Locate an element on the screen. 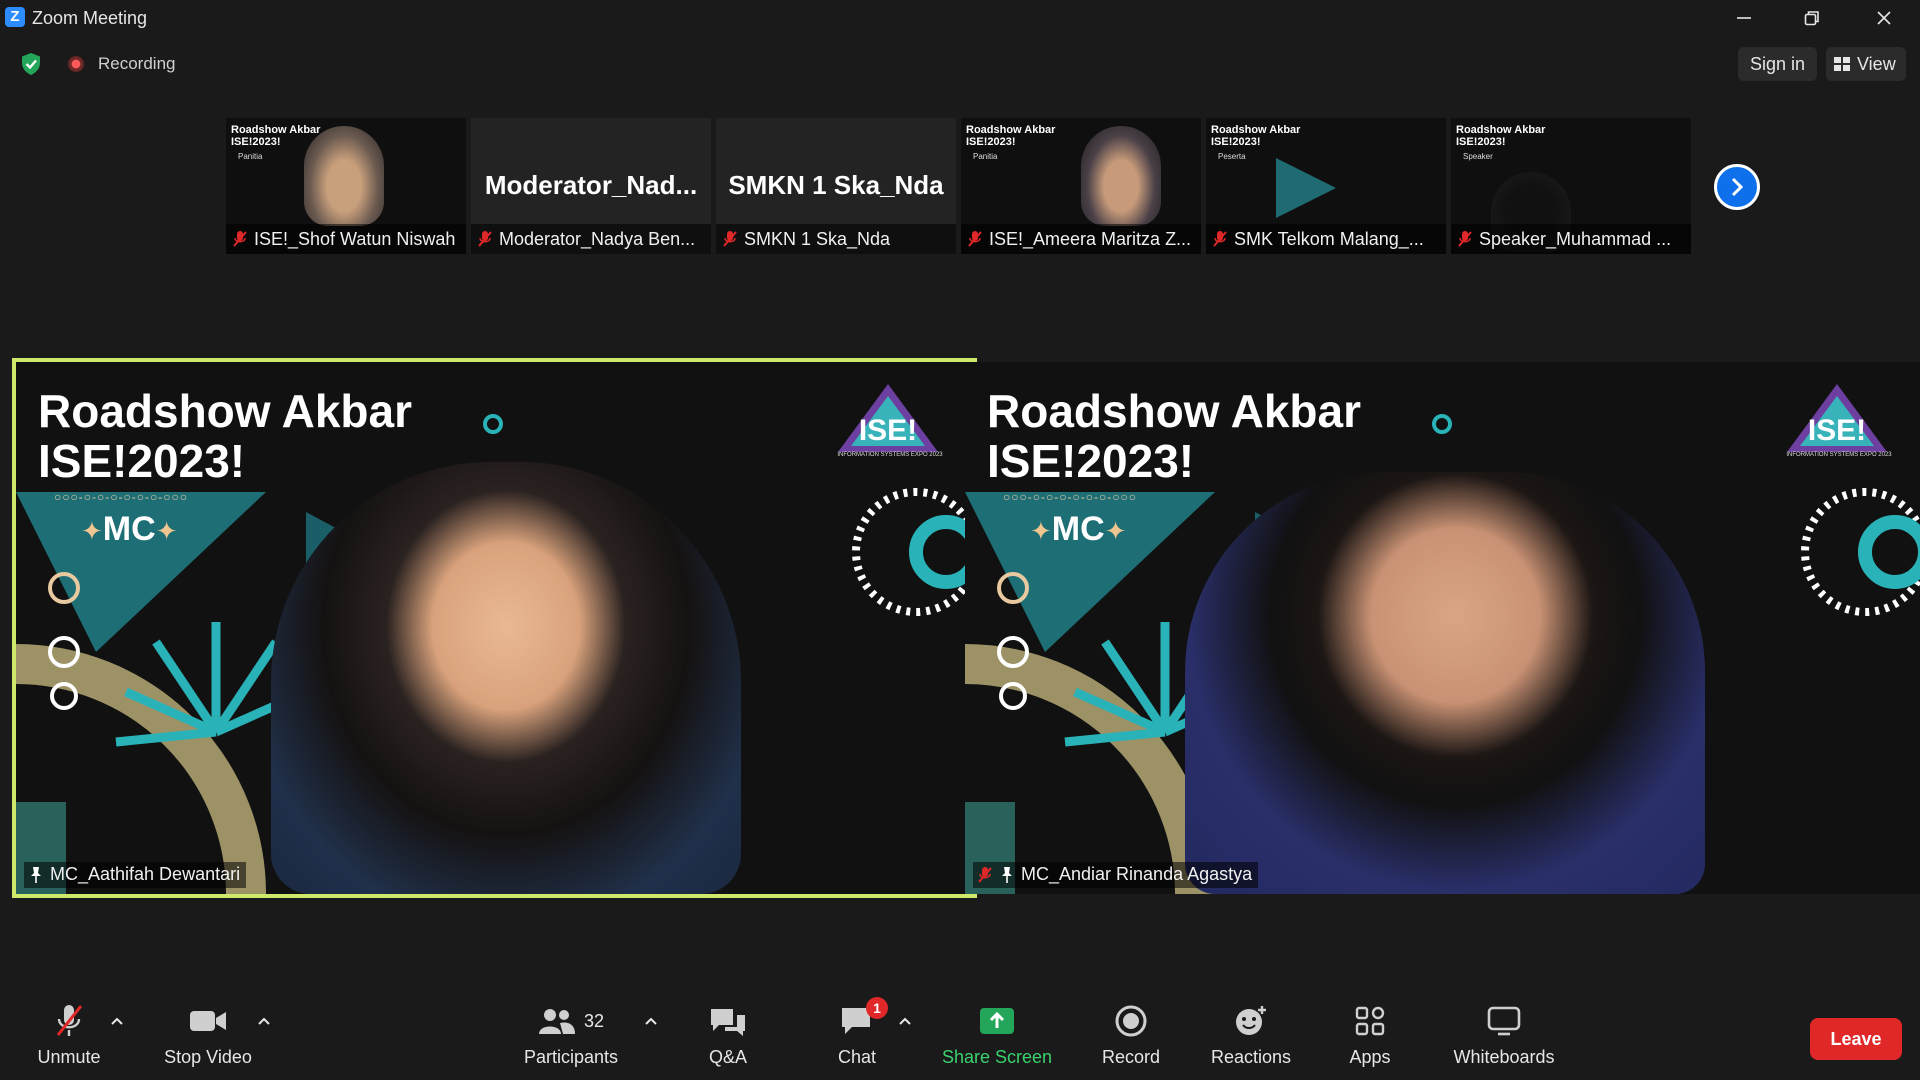 The width and height of the screenshot is (1920, 1080). close-button is located at coordinates (1884, 18).